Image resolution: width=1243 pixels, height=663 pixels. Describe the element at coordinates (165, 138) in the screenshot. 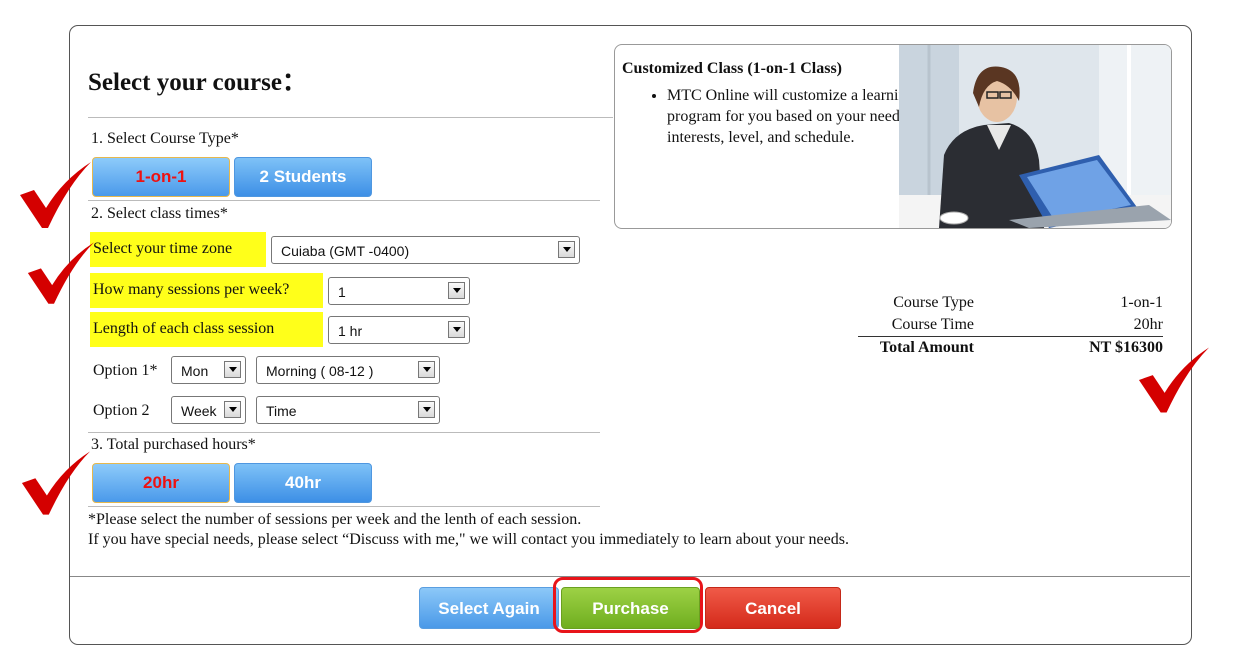

I see `course-type-heading: 1. Select Course Type*` at that location.